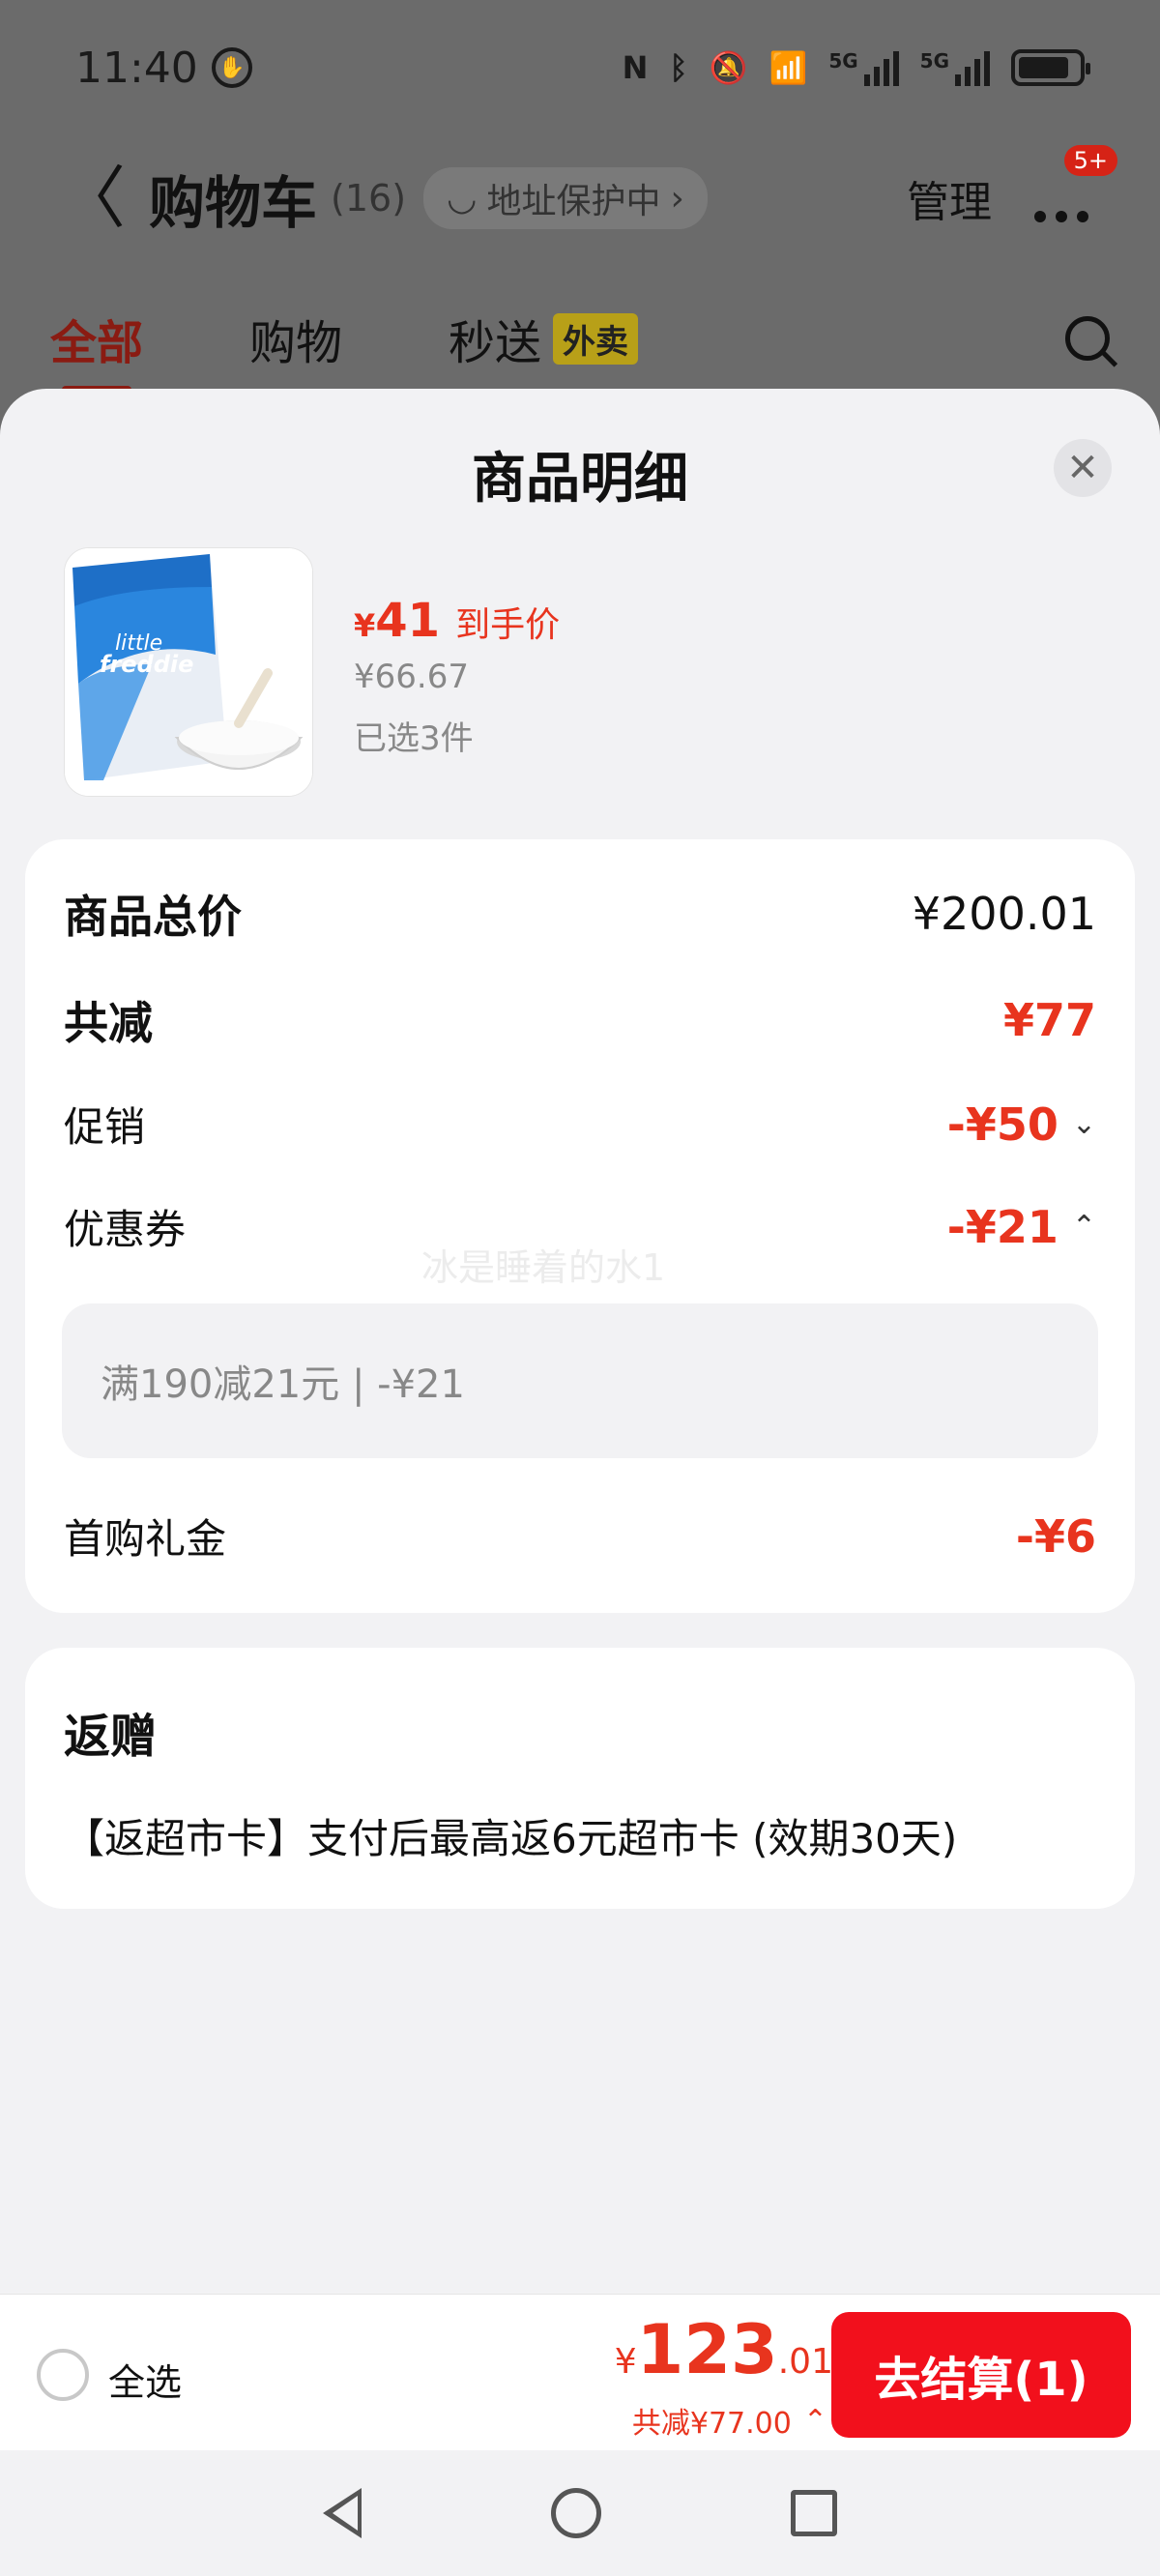 The height and width of the screenshot is (2576, 1160). I want to click on battery-icon, so click(1051, 67).